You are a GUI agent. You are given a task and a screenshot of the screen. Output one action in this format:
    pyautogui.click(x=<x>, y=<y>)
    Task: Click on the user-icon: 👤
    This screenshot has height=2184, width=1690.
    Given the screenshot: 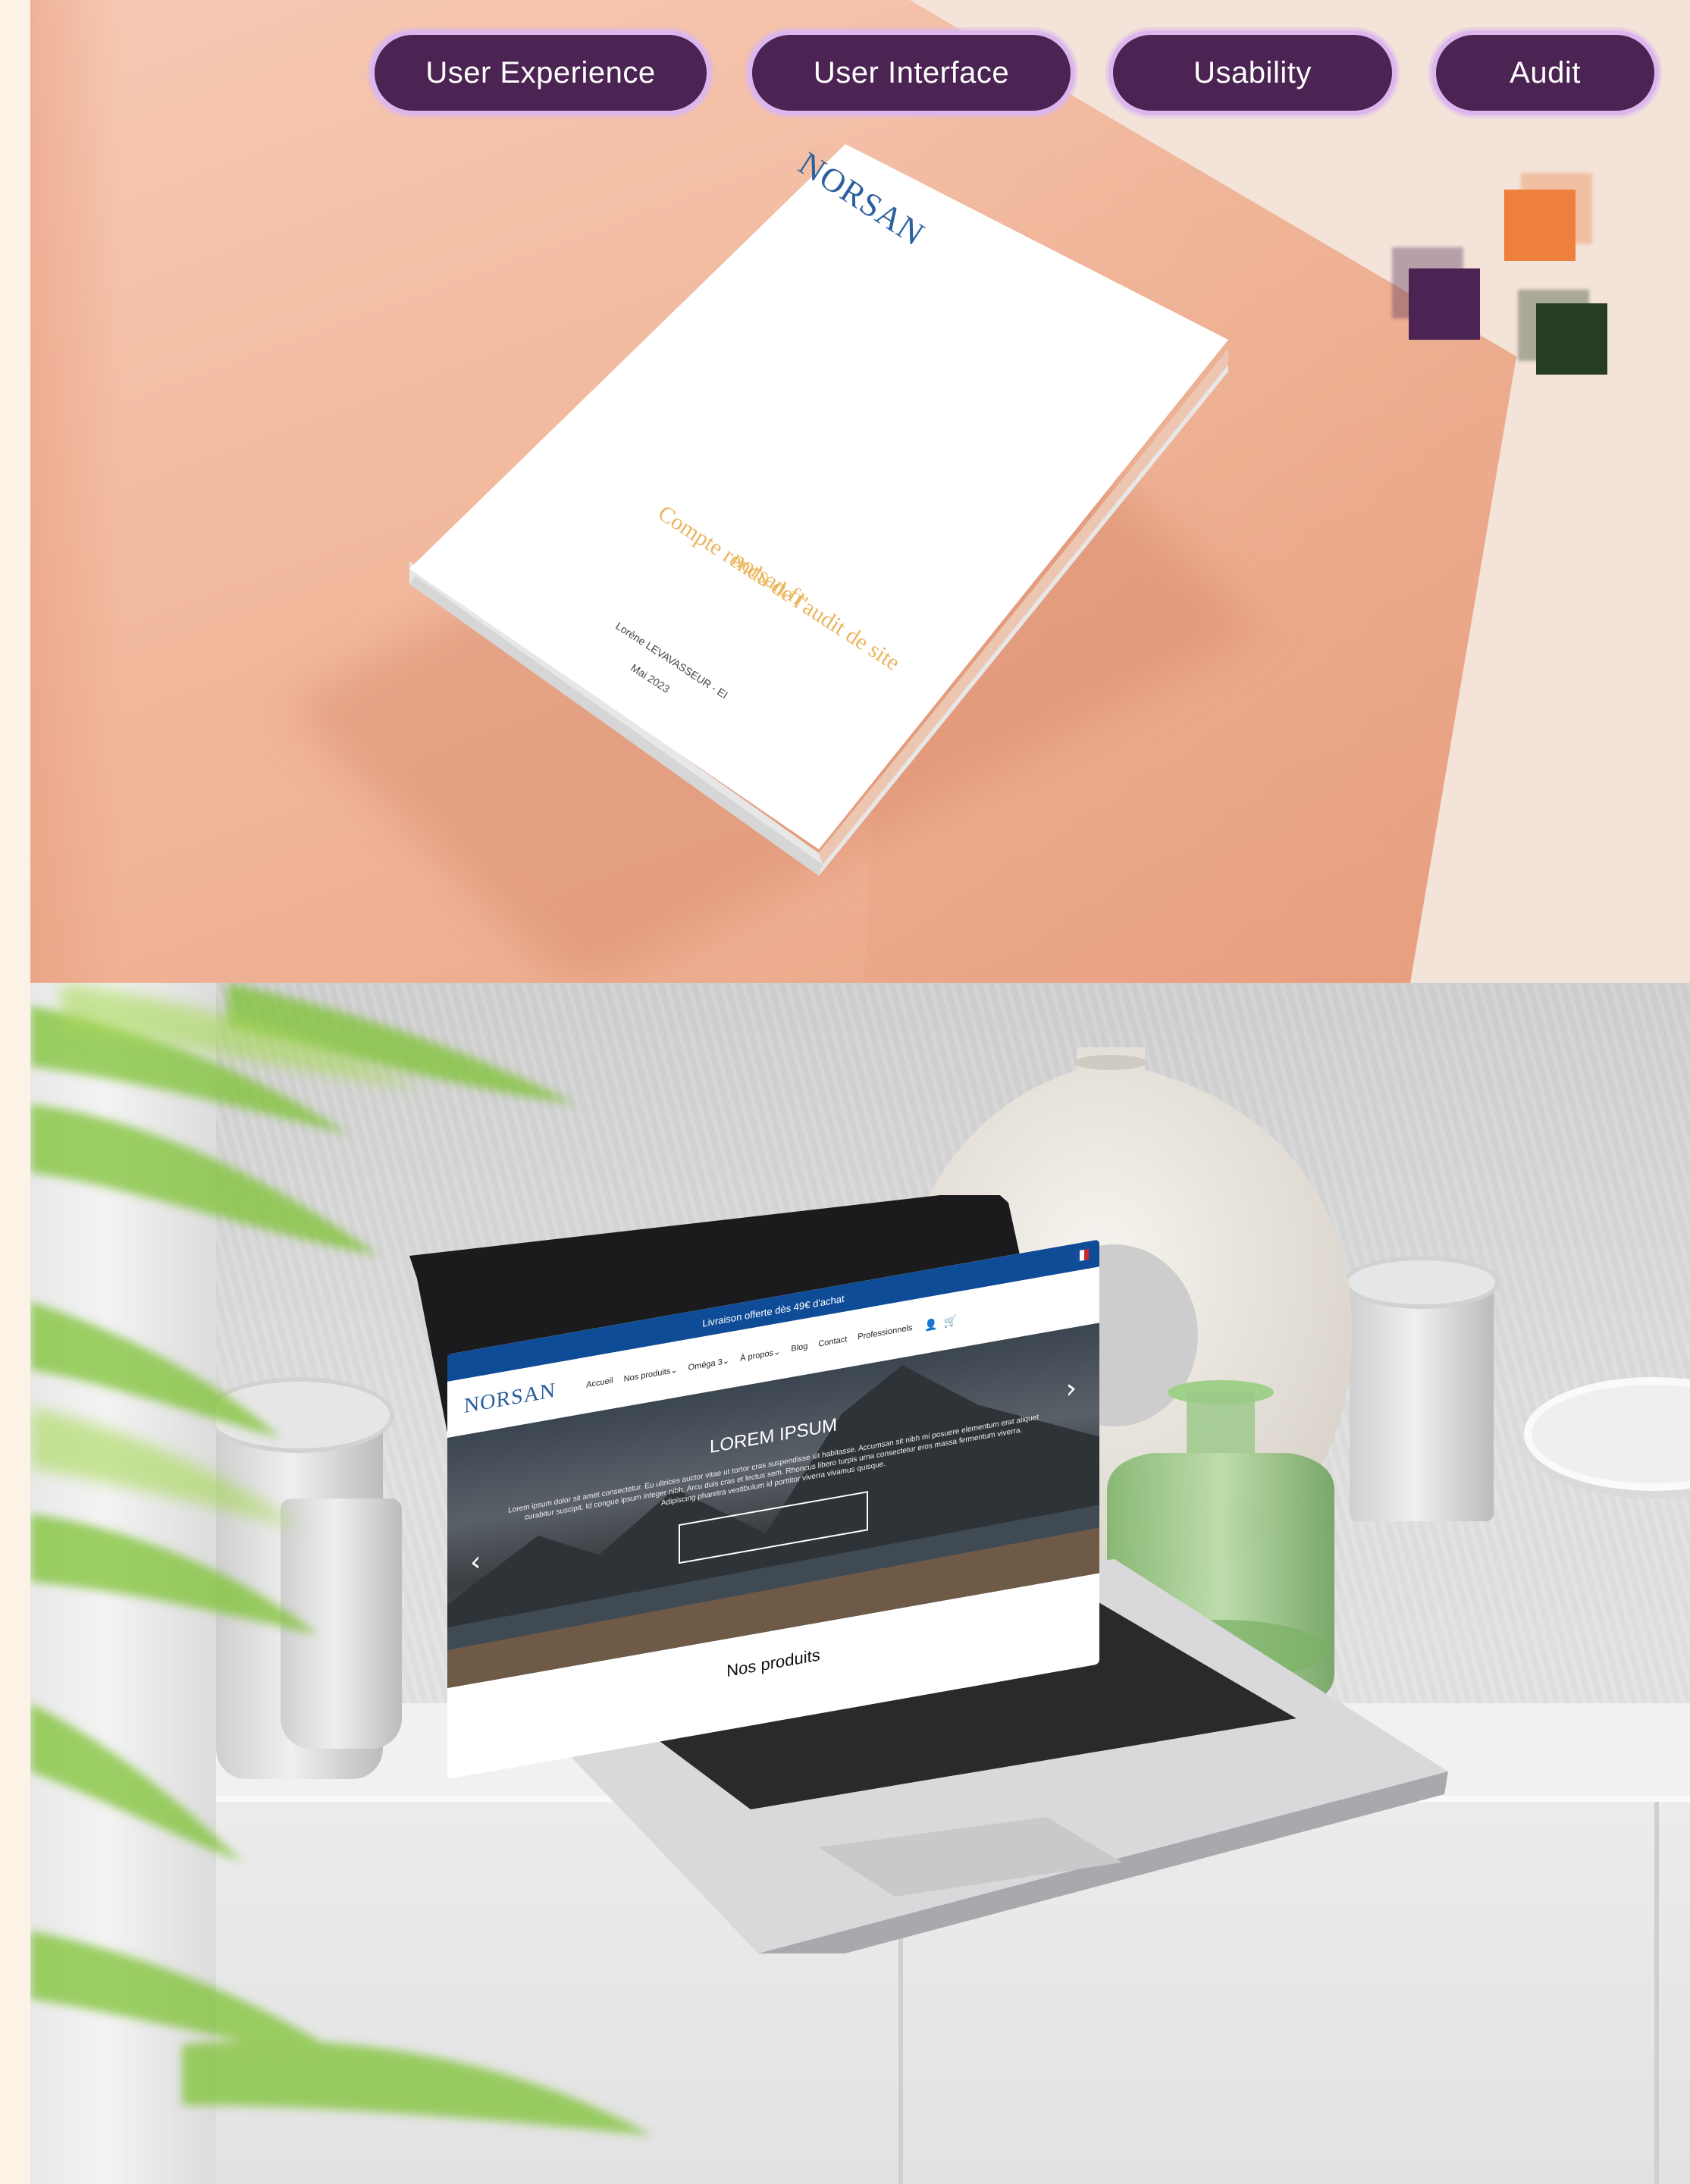 What is the action you would take?
    pyautogui.click(x=931, y=1324)
    